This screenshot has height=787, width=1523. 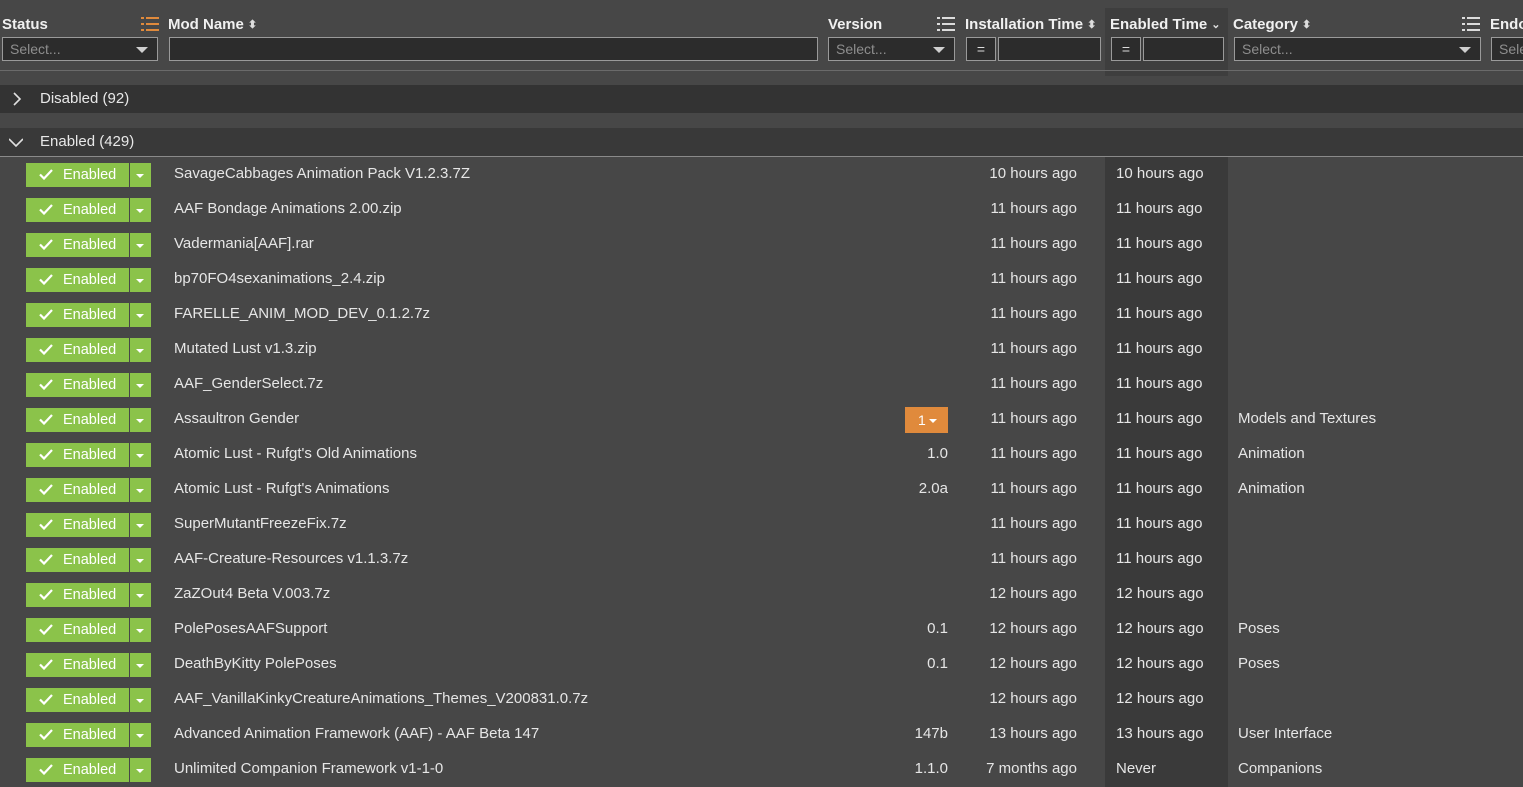 I want to click on mod-name-cell: AAF Bondage Animations 2.00.zip, so click(x=288, y=209).